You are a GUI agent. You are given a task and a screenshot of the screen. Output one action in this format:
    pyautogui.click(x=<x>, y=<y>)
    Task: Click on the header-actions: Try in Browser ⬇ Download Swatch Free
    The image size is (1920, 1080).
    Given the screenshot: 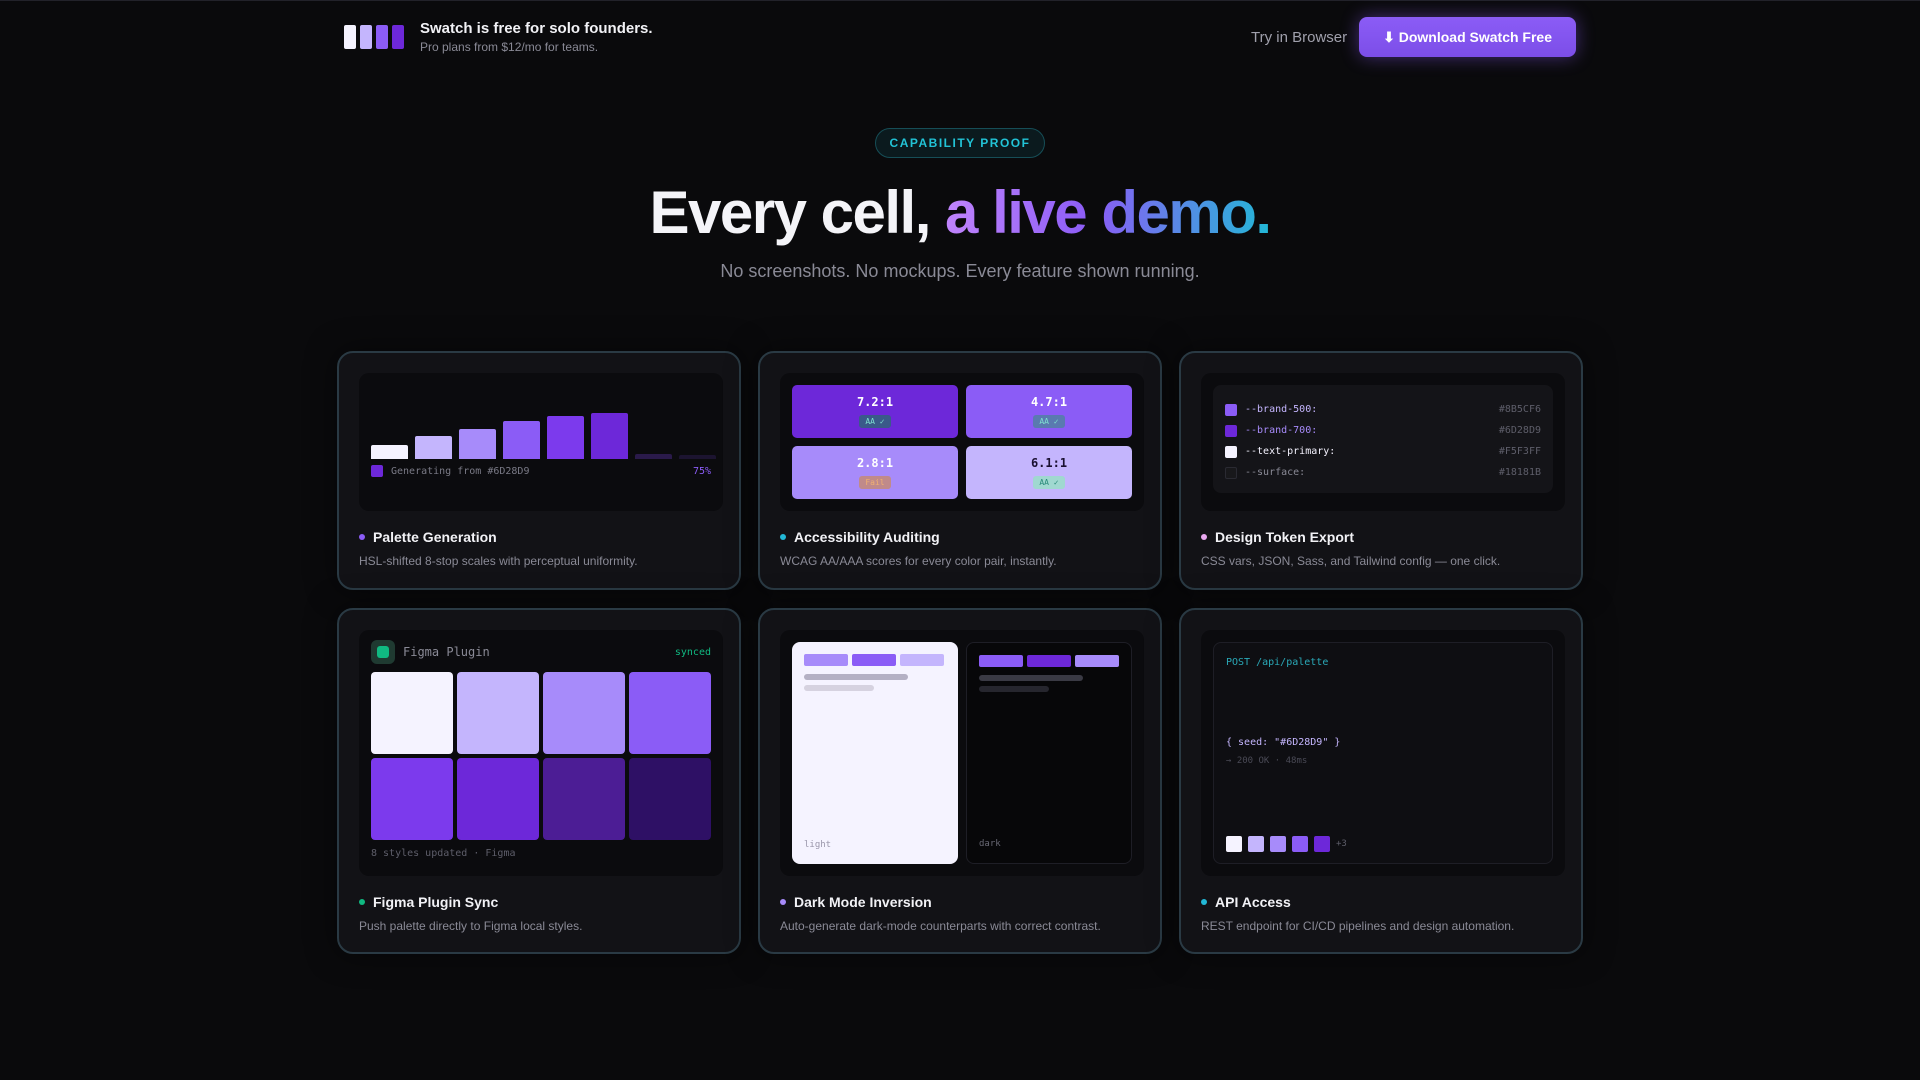 What is the action you would take?
    pyautogui.click(x=1413, y=37)
    